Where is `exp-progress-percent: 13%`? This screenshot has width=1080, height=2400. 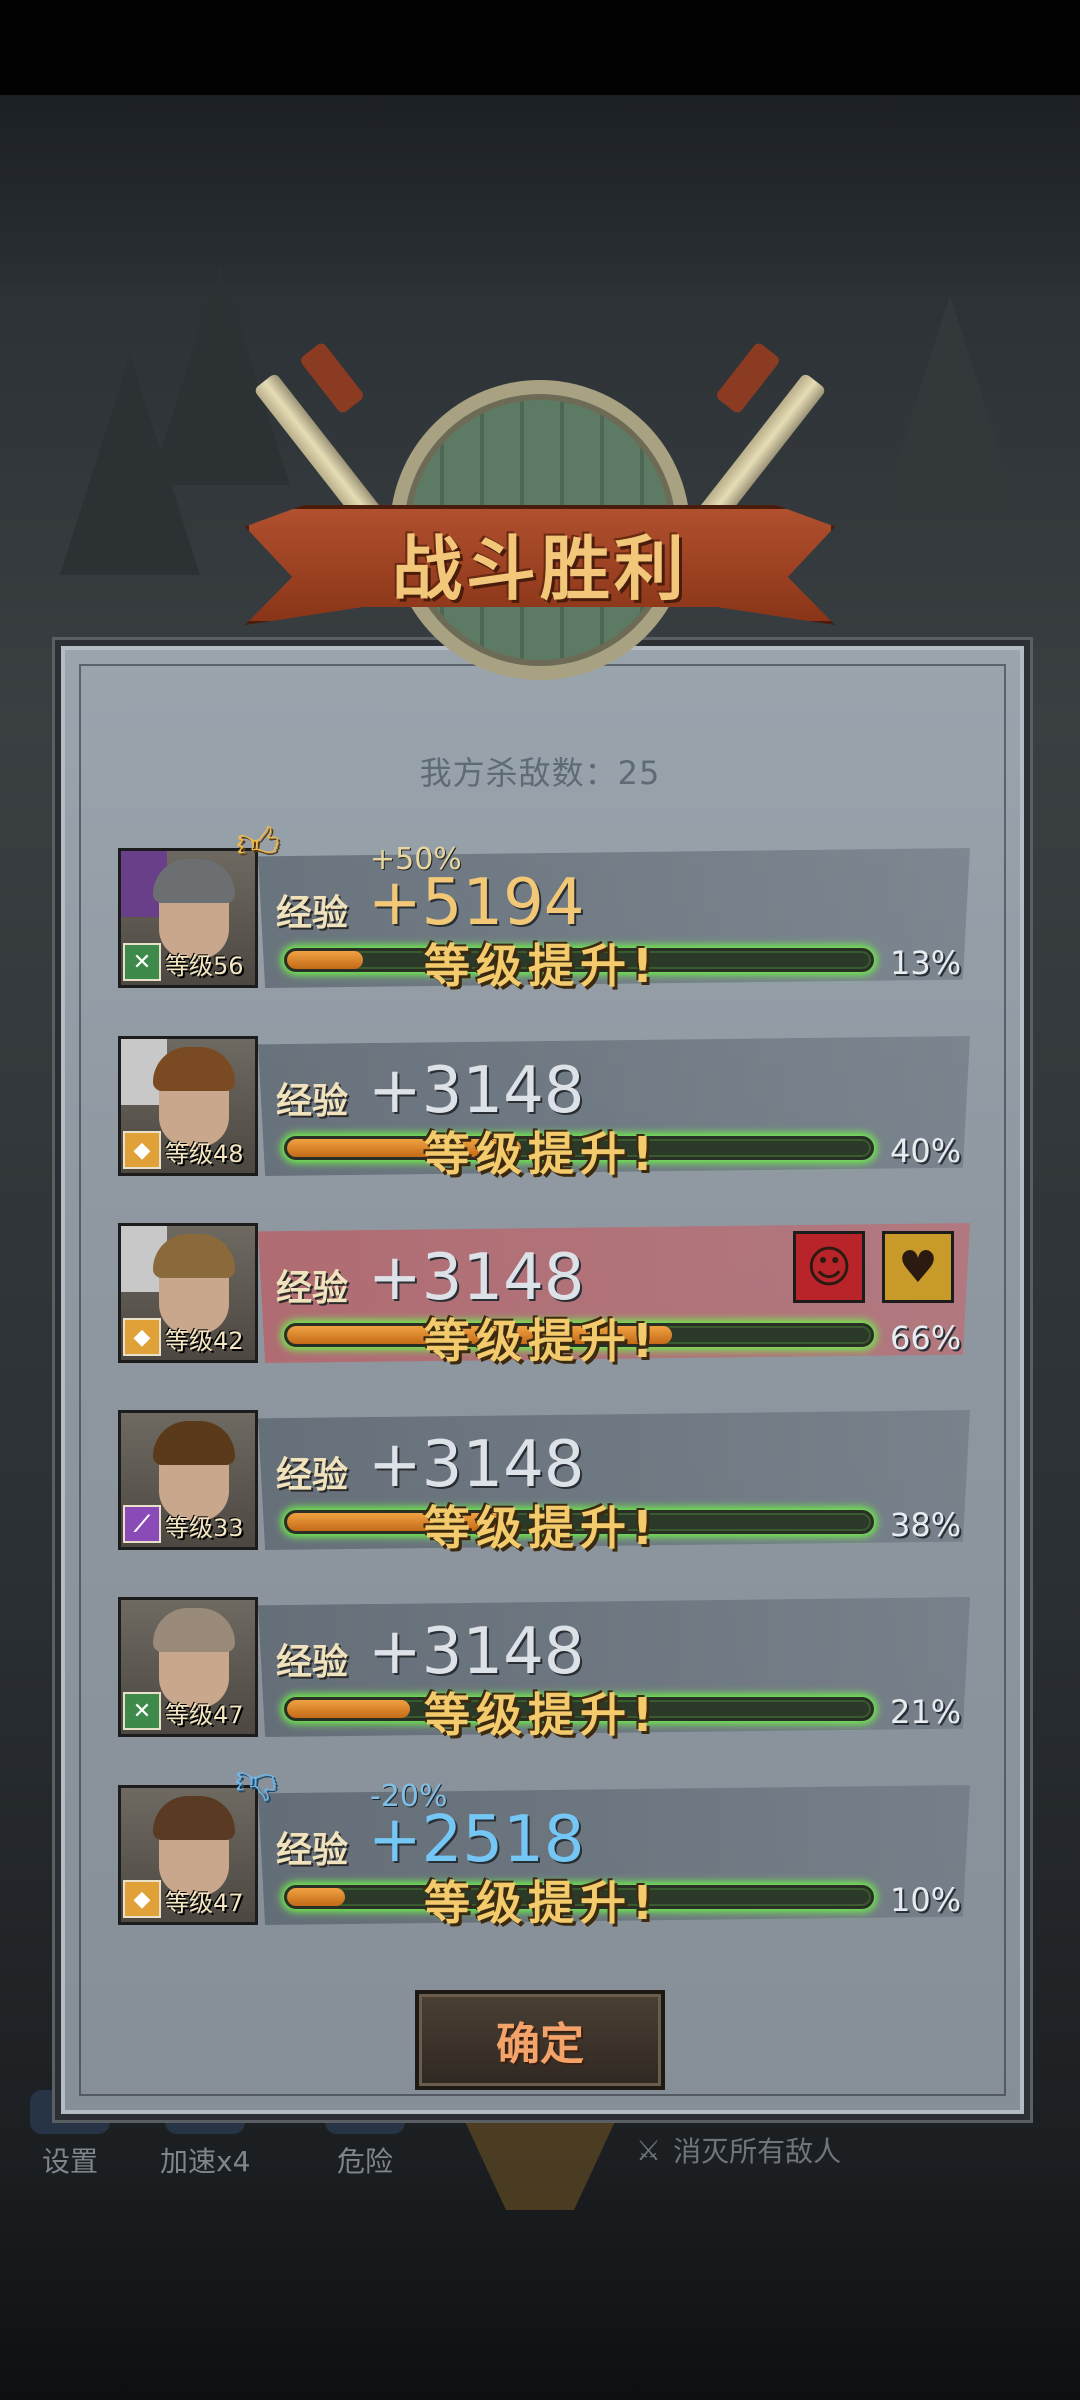
exp-progress-percent: 13% is located at coordinates (926, 963).